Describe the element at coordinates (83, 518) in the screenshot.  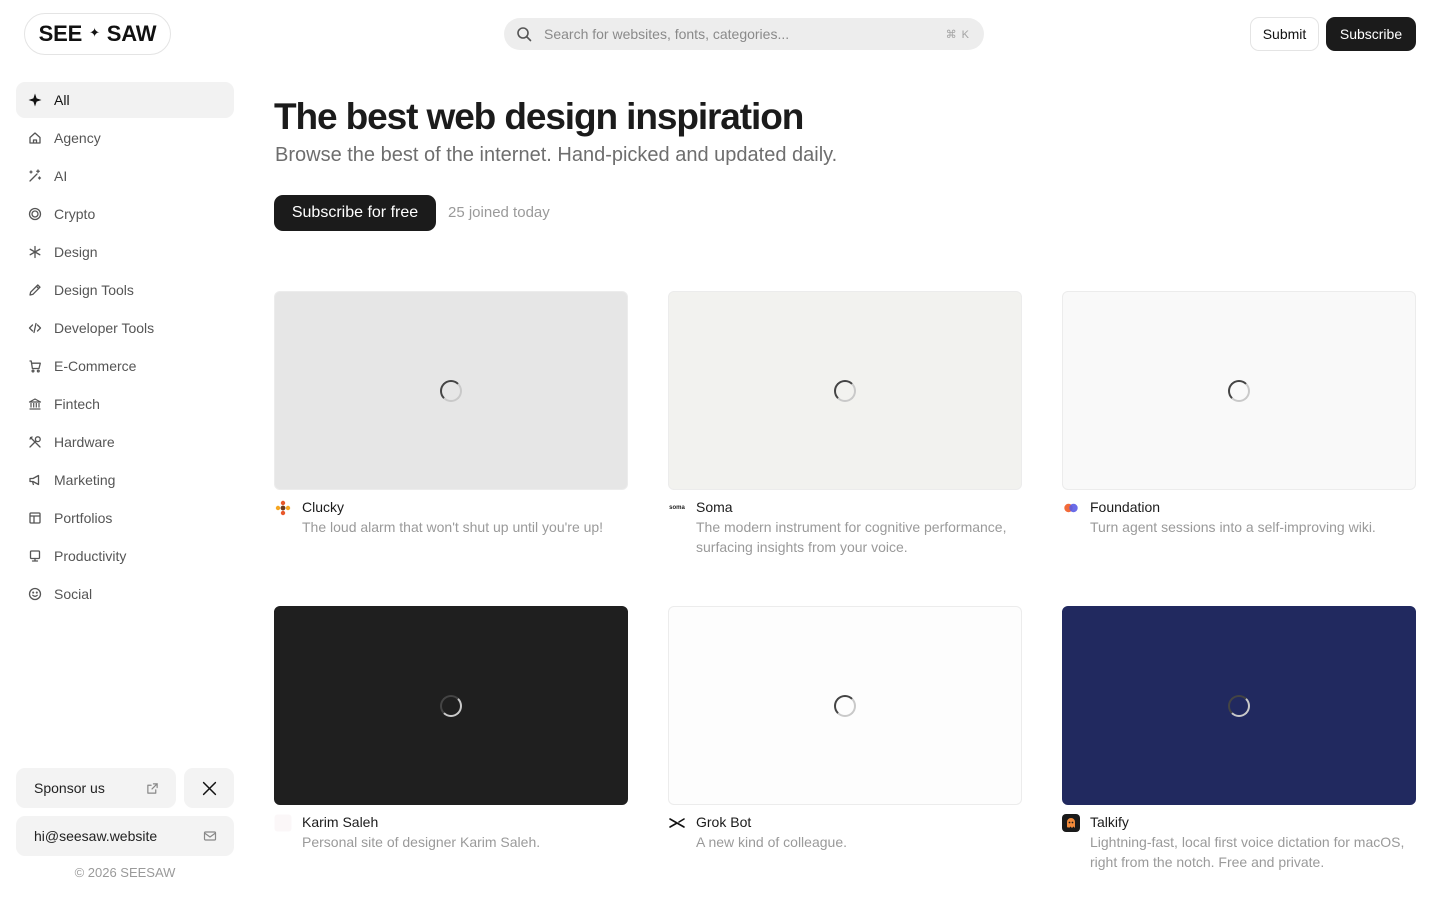
I see `sidebar-item-label: Portfolios` at that location.